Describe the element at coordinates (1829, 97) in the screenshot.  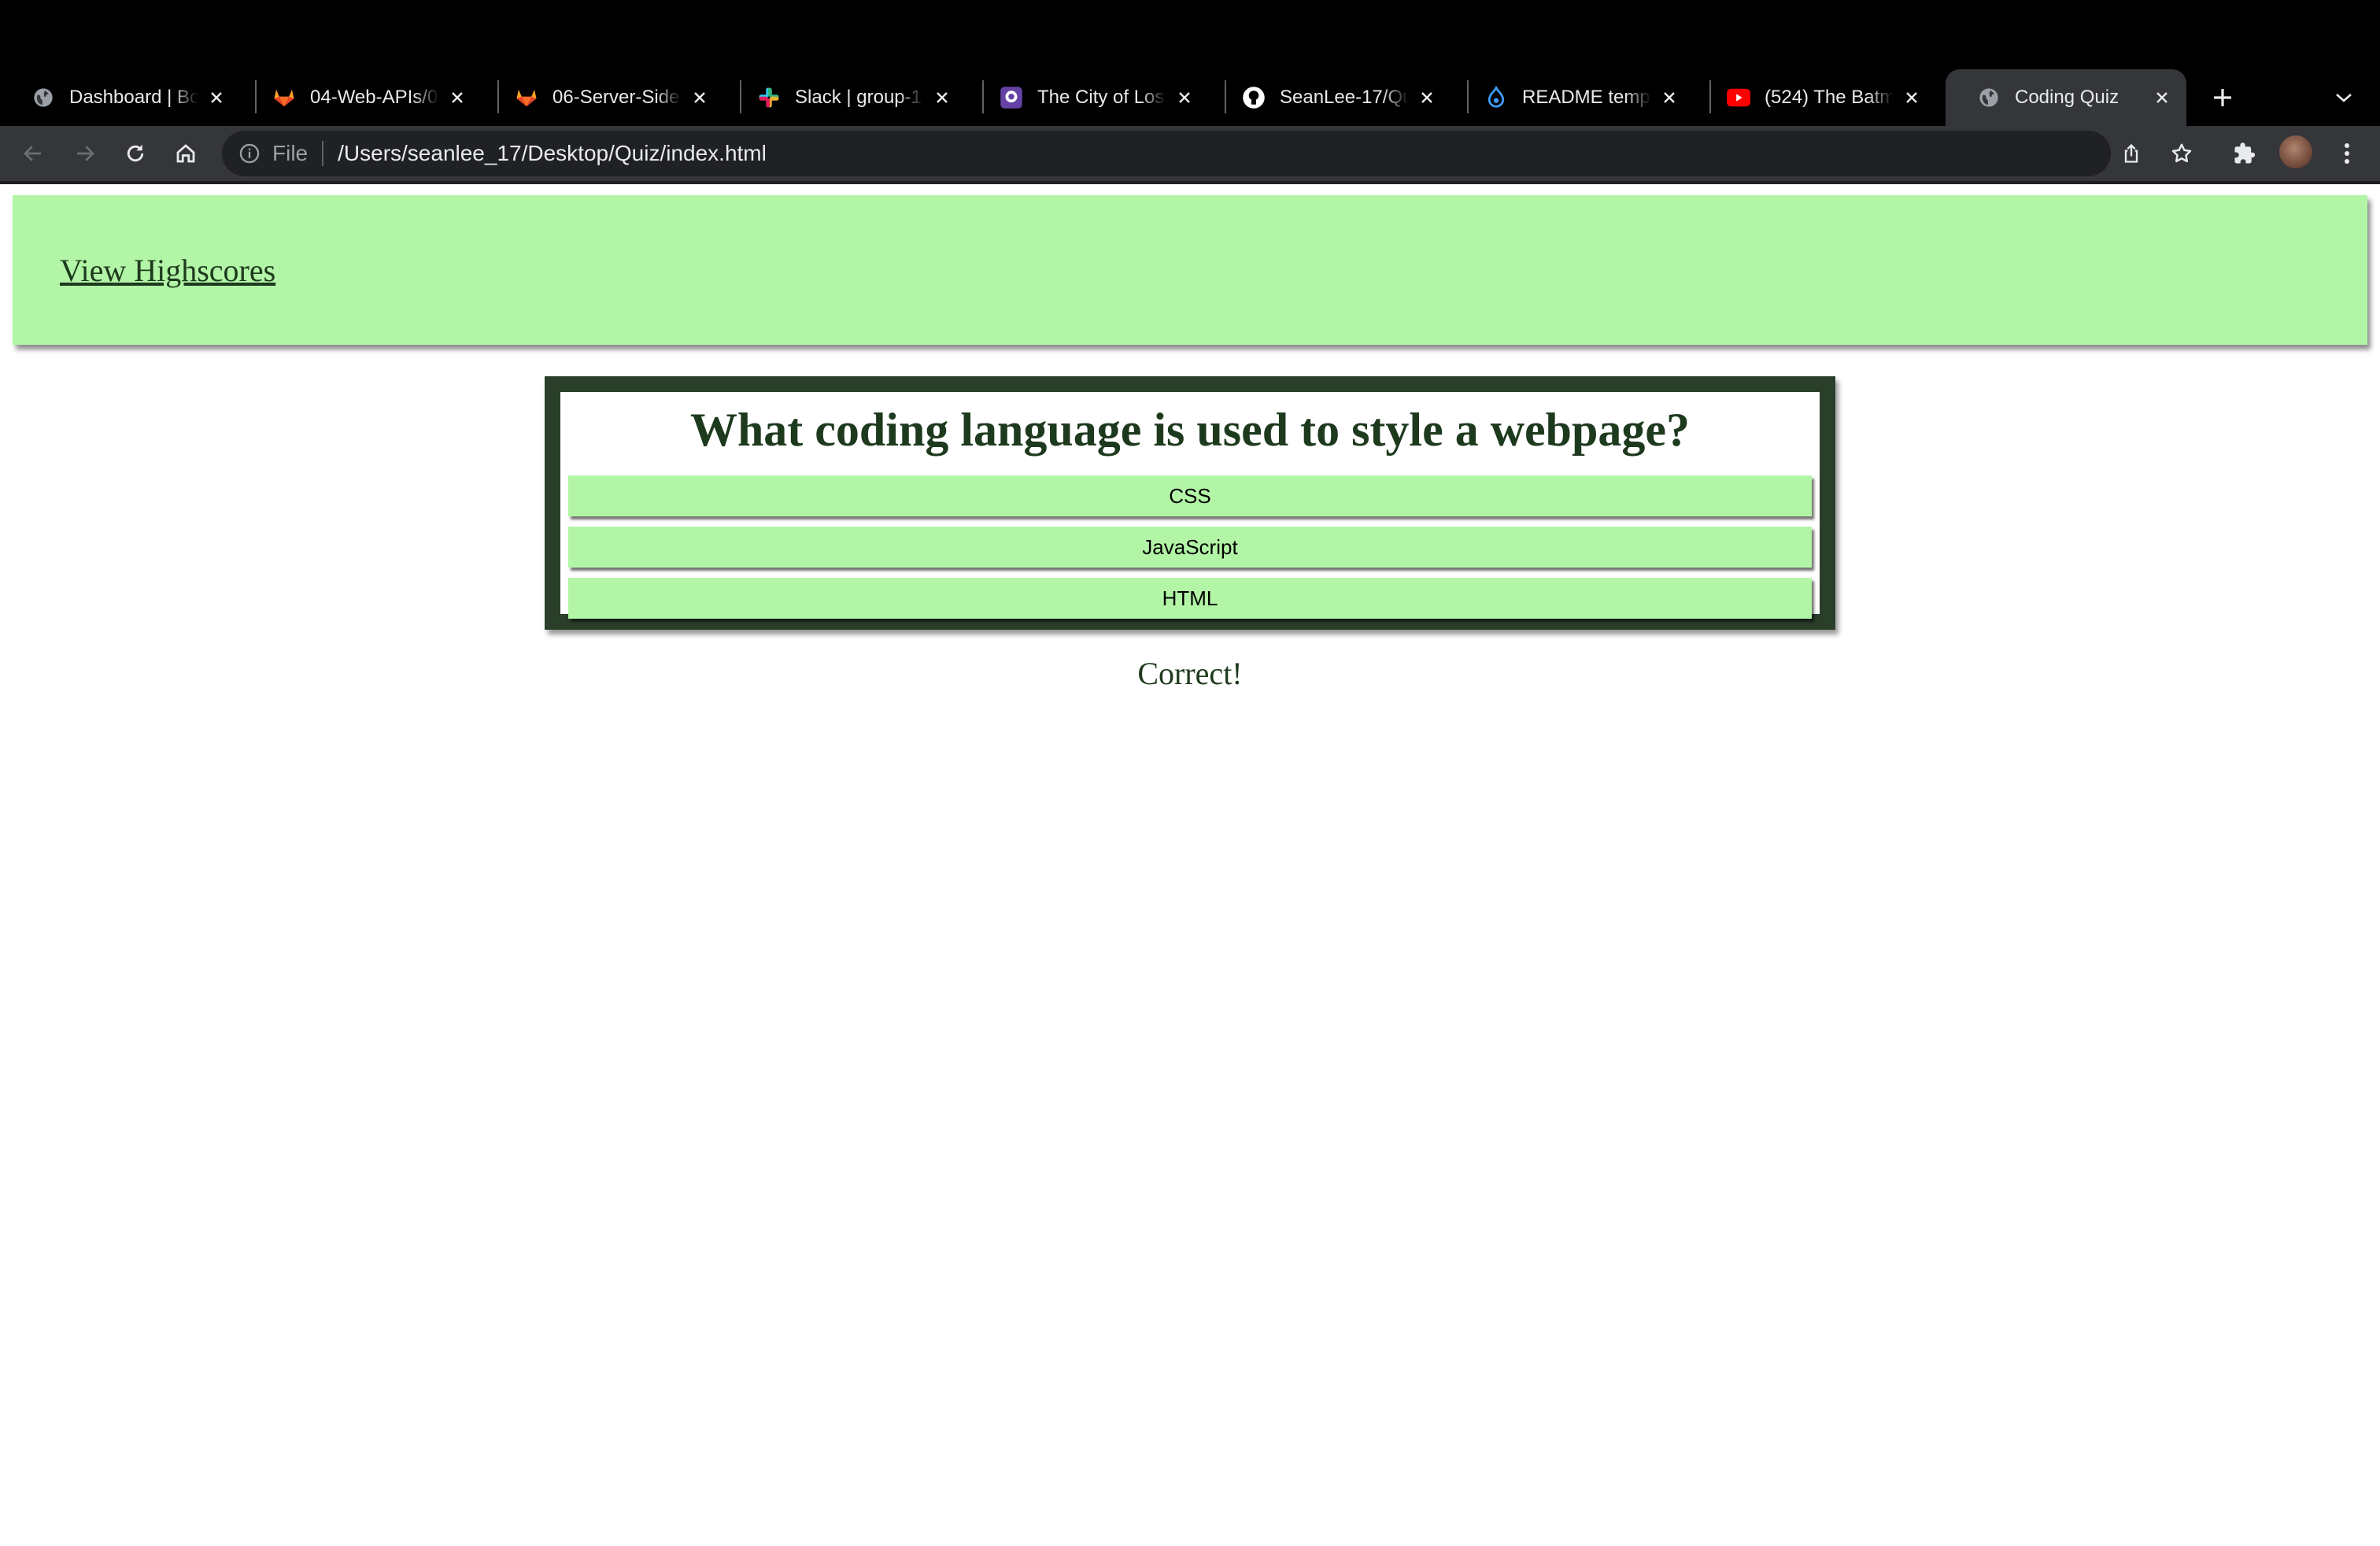
I see `tab-title: (524) The Batman` at that location.